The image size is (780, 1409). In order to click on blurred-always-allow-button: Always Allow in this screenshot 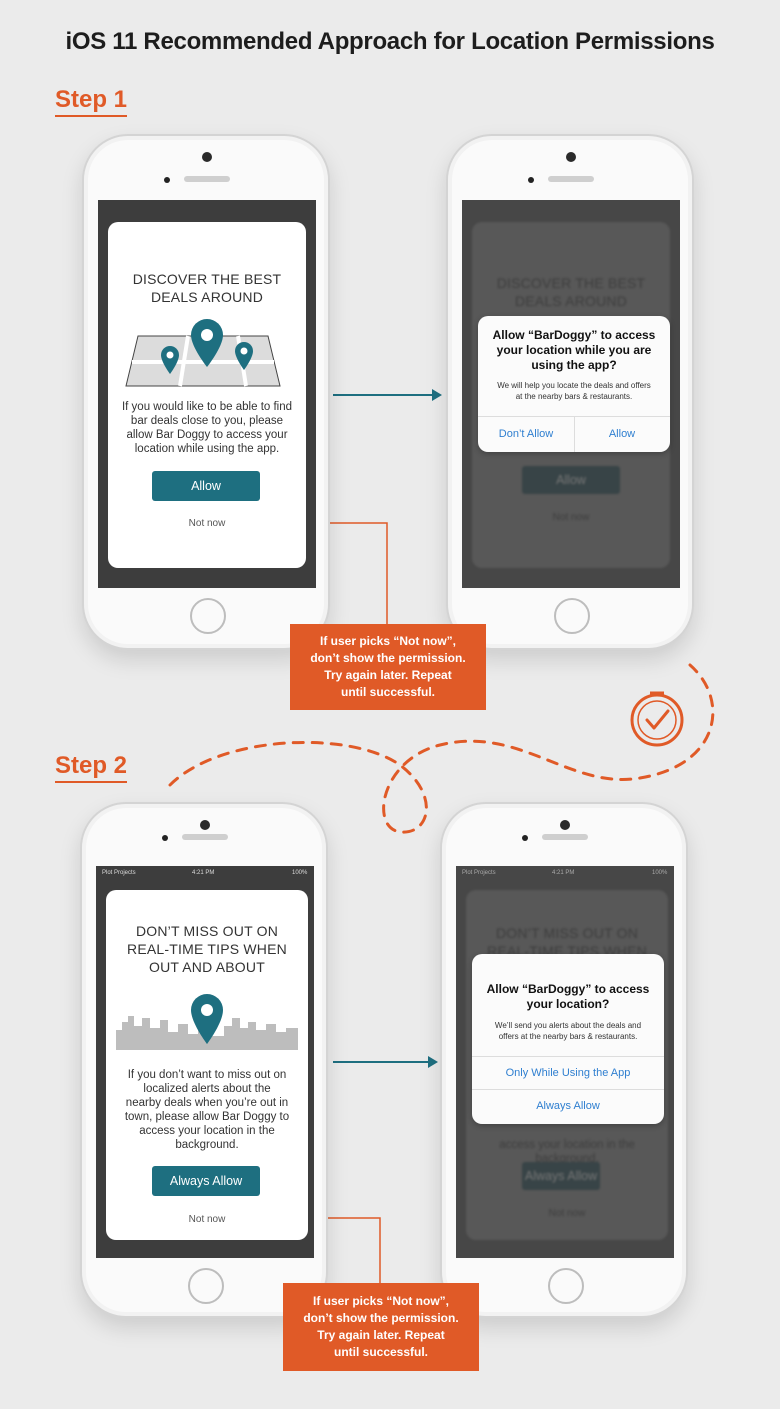, I will do `click(561, 1176)`.